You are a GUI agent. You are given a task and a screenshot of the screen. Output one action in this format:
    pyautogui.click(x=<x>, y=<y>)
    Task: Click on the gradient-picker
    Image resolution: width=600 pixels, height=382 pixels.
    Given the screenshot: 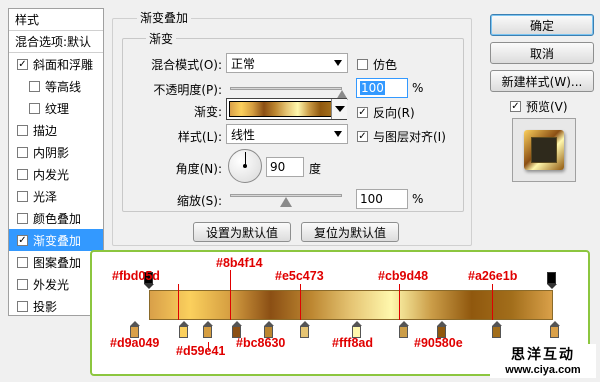 What is the action you would take?
    pyautogui.click(x=286, y=109)
    